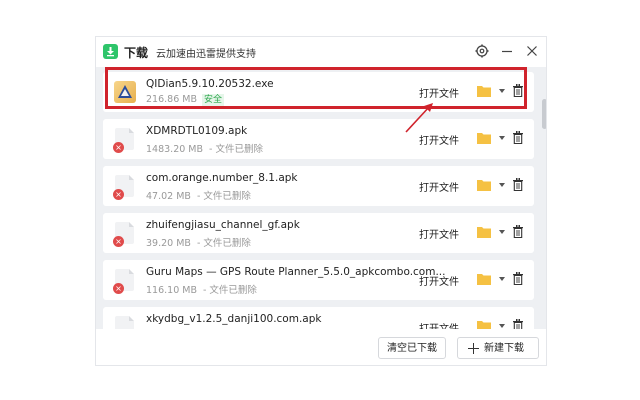 This screenshot has width=640, height=400. I want to click on acceleration-note: 云加速由迅雷提供支持, so click(206, 54).